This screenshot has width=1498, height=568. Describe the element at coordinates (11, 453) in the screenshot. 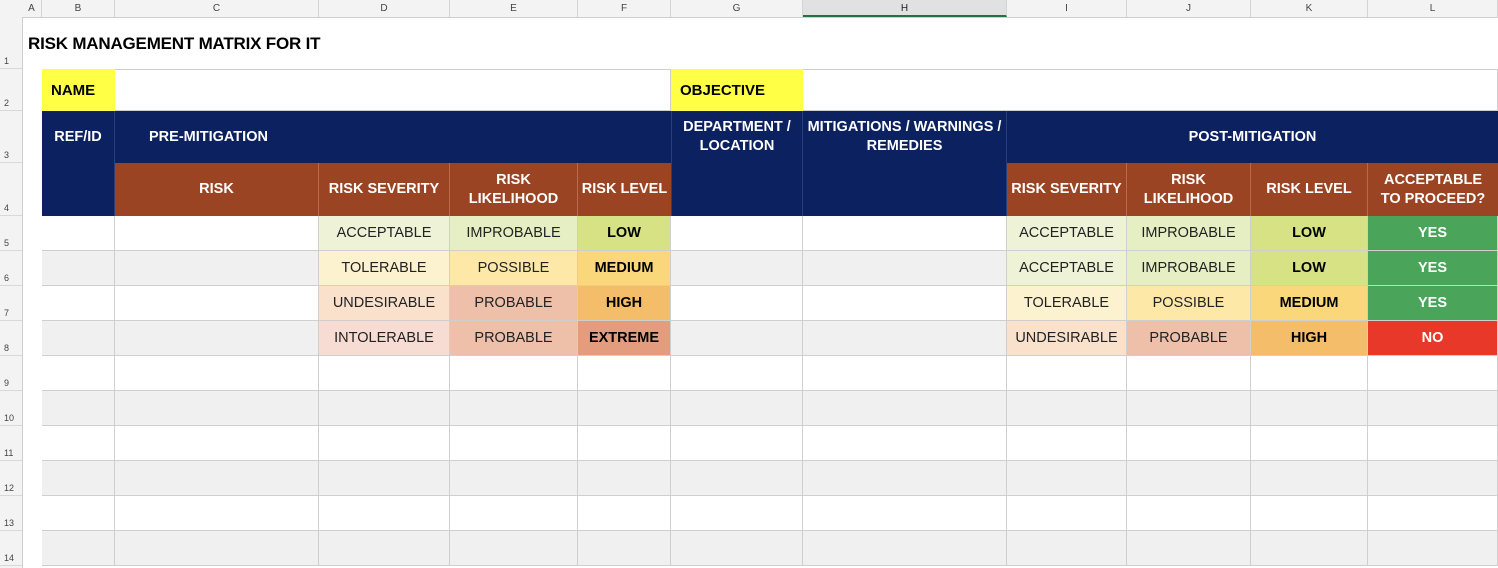

I see `row-header-11: 11` at that location.